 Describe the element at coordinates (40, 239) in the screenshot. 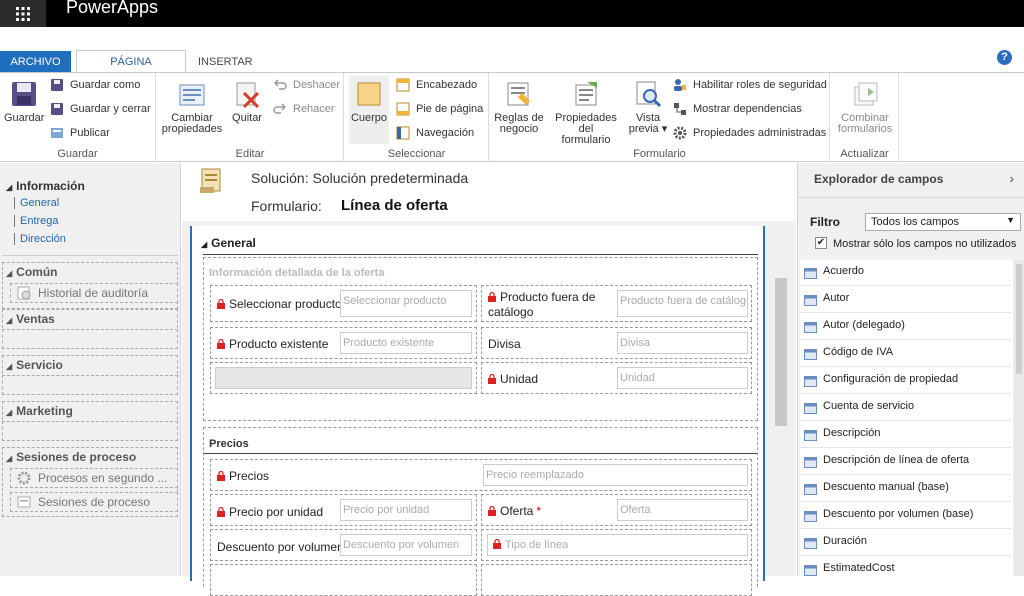

I see `nav-link-direccion: Dirección` at that location.